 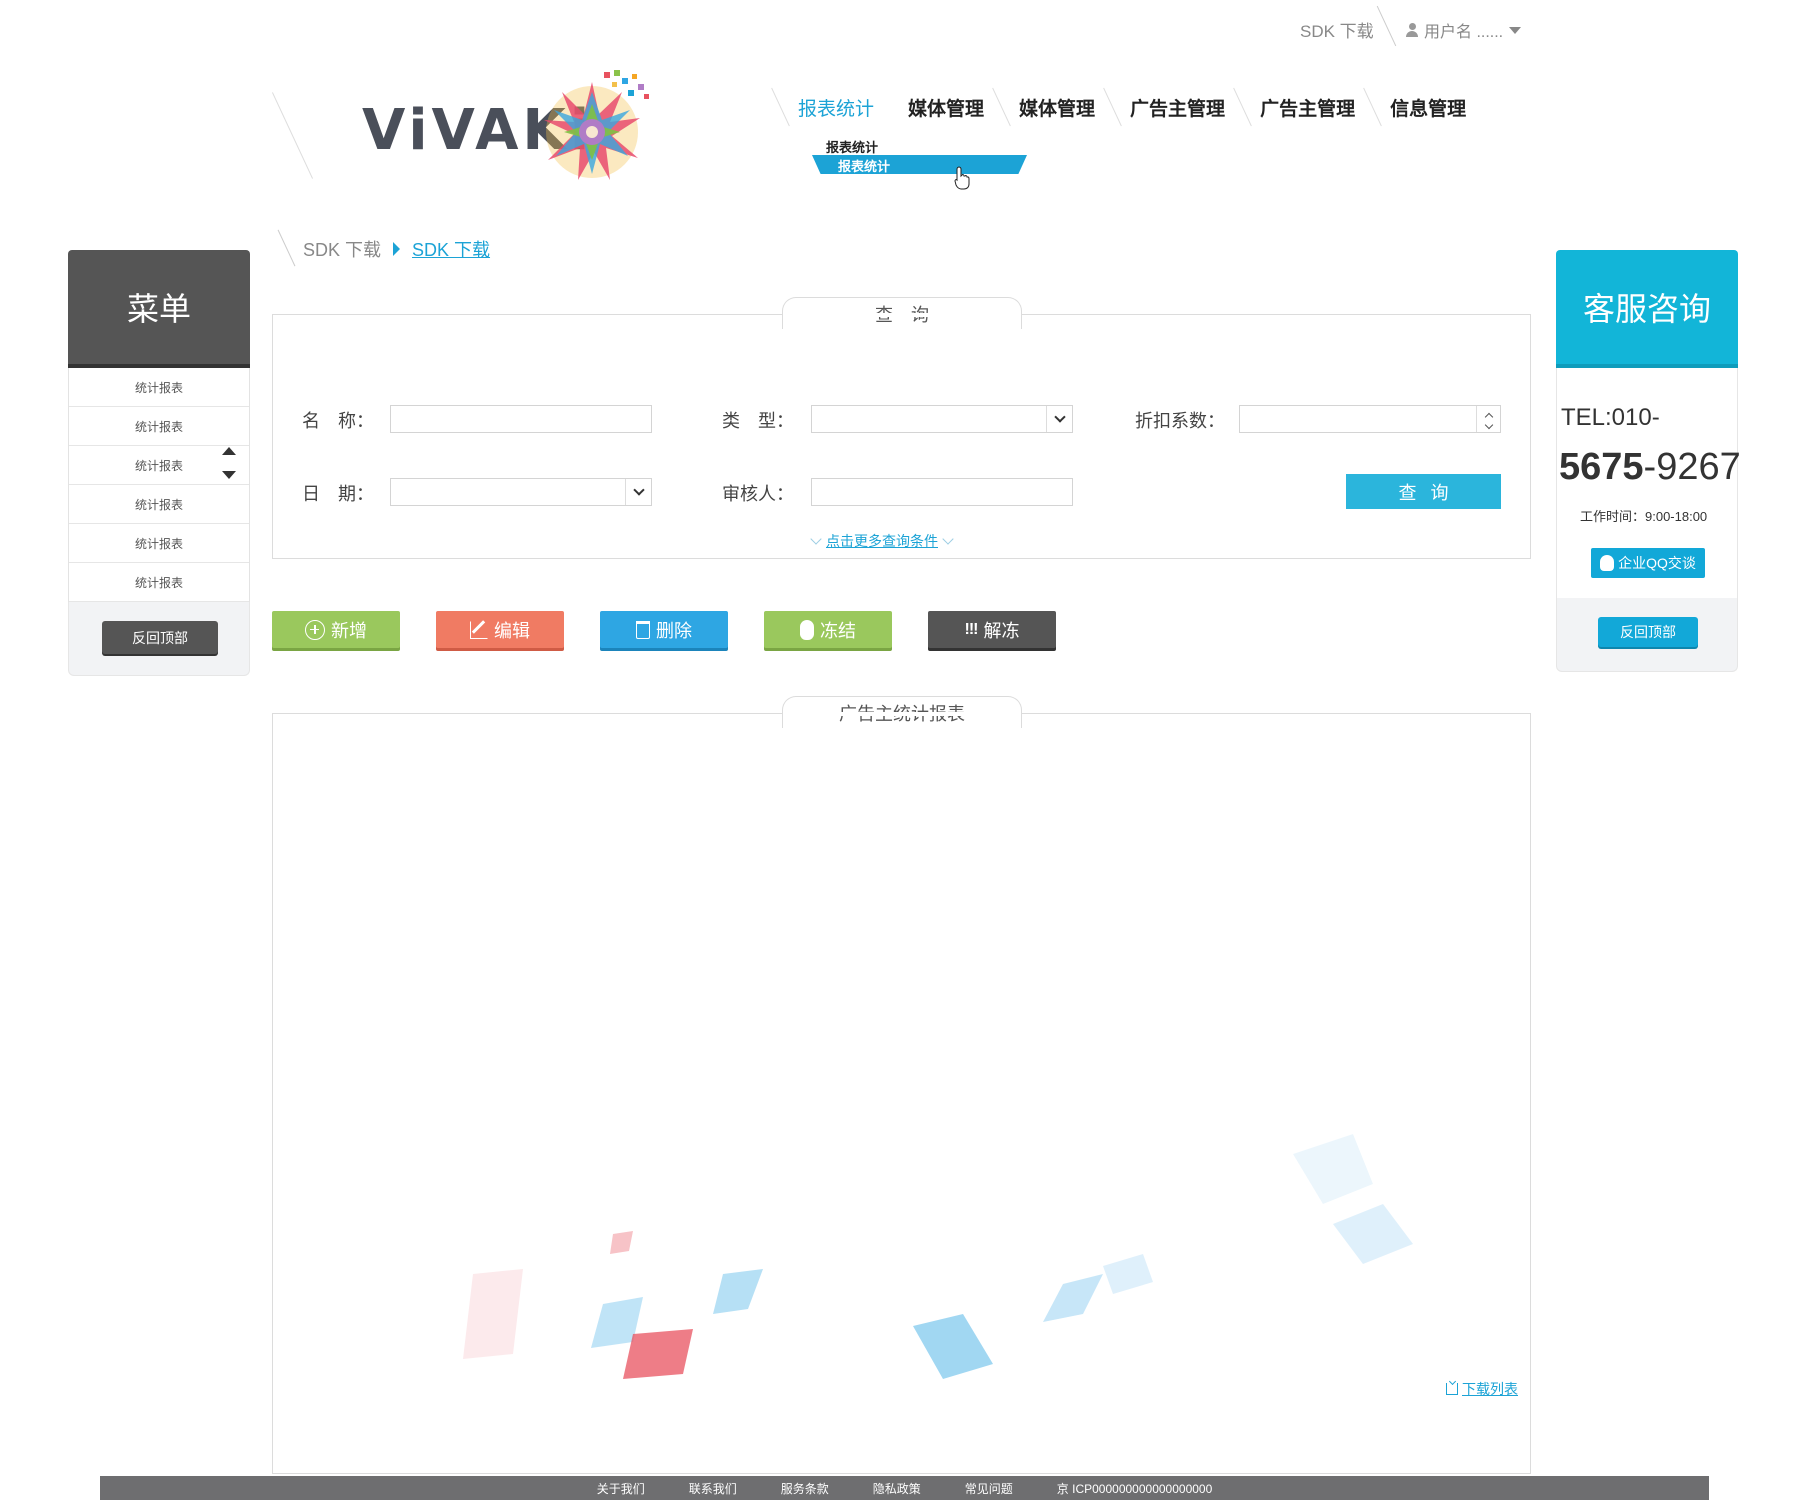 I want to click on type-label: 类 型：, so click(x=758, y=421).